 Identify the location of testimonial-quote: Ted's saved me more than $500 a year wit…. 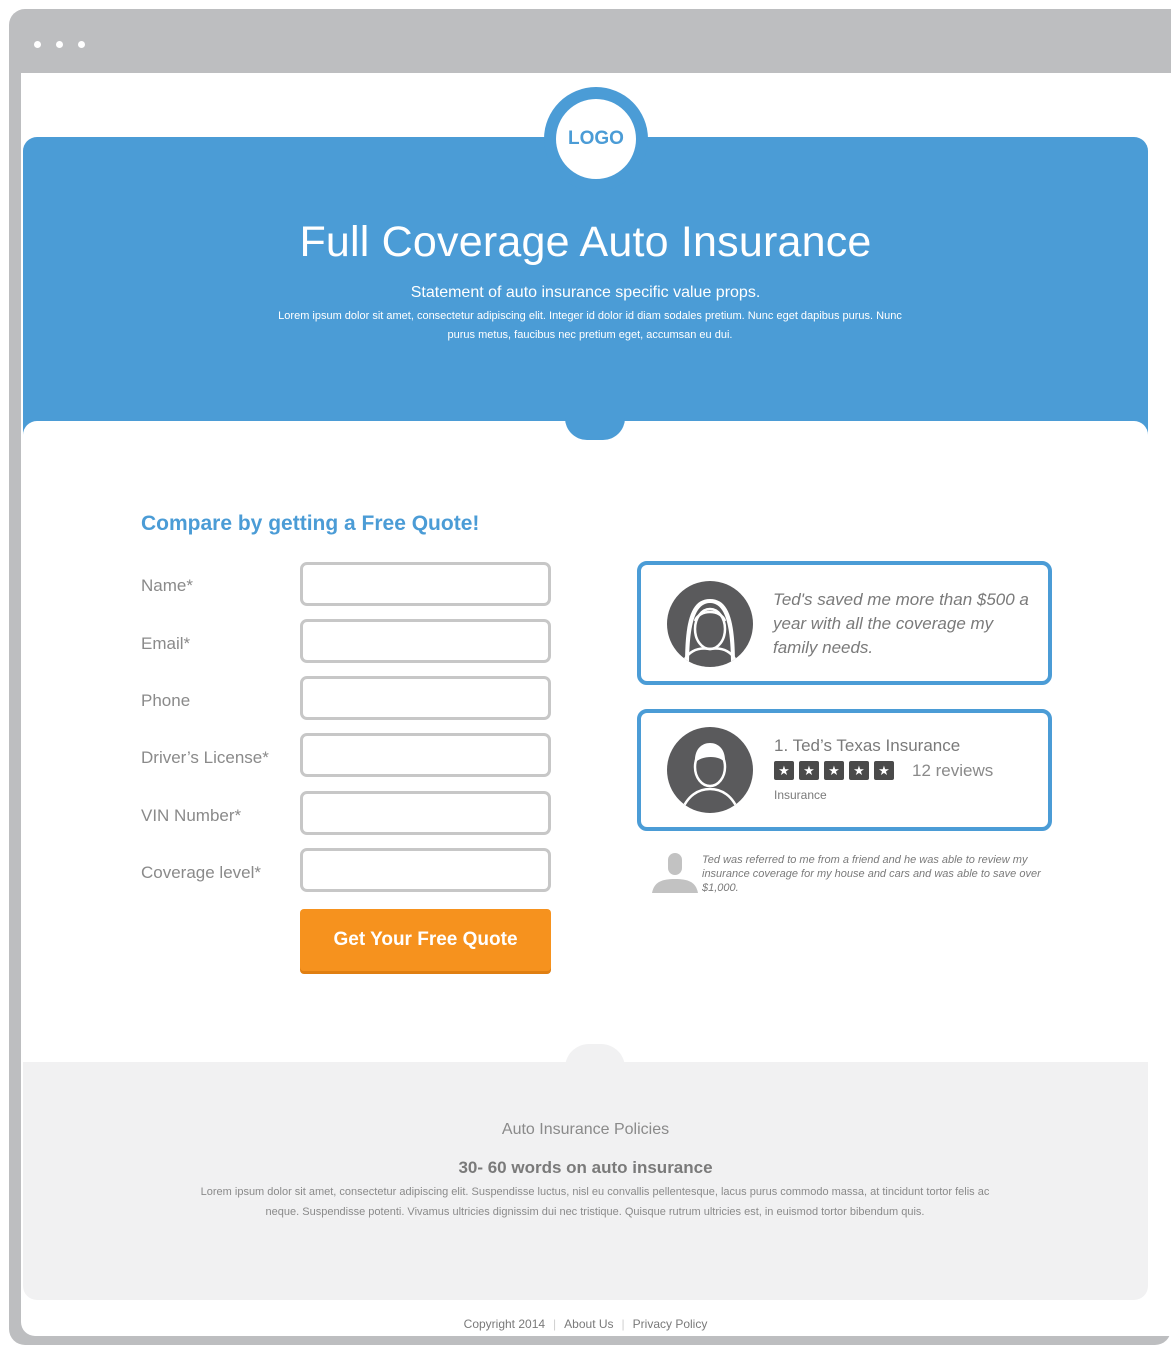
(901, 623).